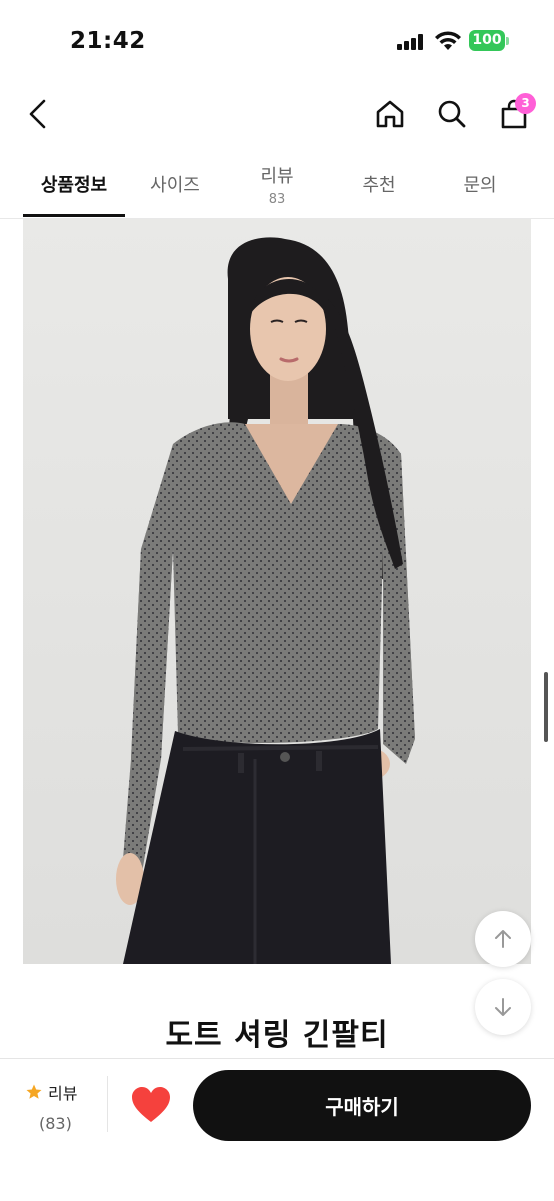 The image size is (554, 1201). What do you see at coordinates (107, 1104) in the screenshot?
I see `divider` at bounding box center [107, 1104].